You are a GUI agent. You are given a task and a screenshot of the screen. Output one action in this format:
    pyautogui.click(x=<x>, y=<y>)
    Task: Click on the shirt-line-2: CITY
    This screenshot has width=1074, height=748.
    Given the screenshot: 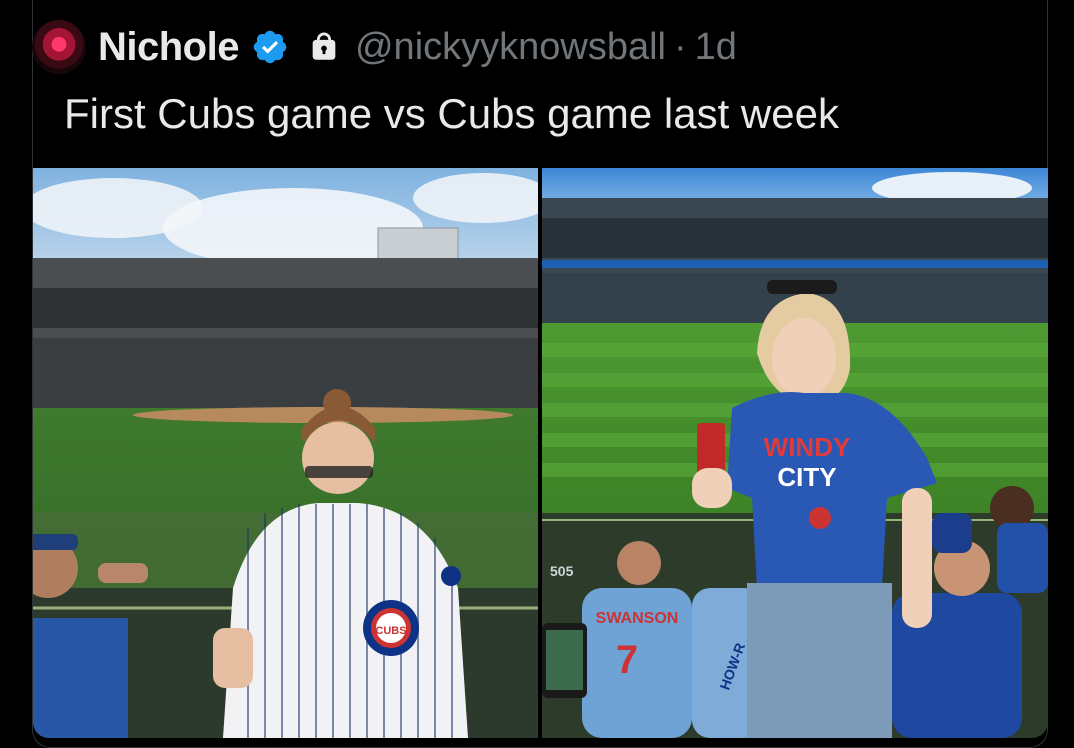 What is the action you would take?
    pyautogui.click(x=806, y=477)
    